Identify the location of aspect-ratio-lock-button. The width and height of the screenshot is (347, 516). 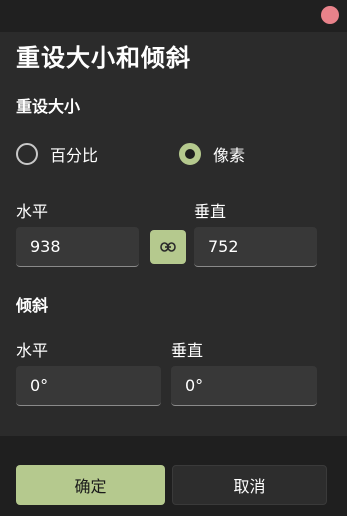
(168, 247).